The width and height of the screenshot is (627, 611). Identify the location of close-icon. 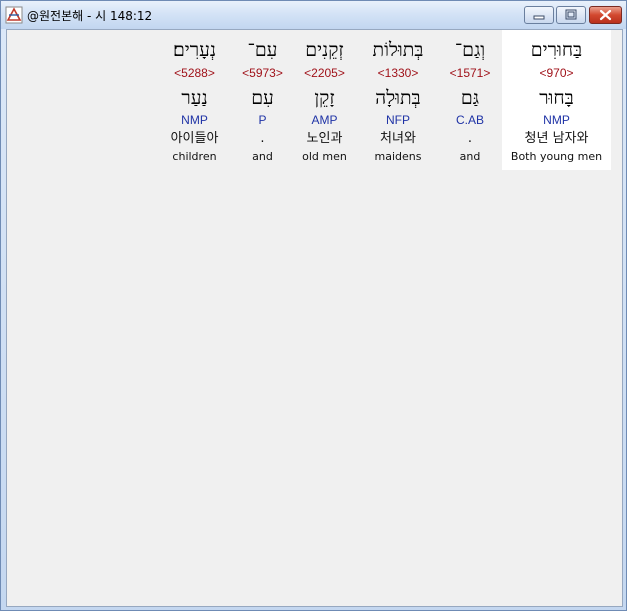
(605, 15).